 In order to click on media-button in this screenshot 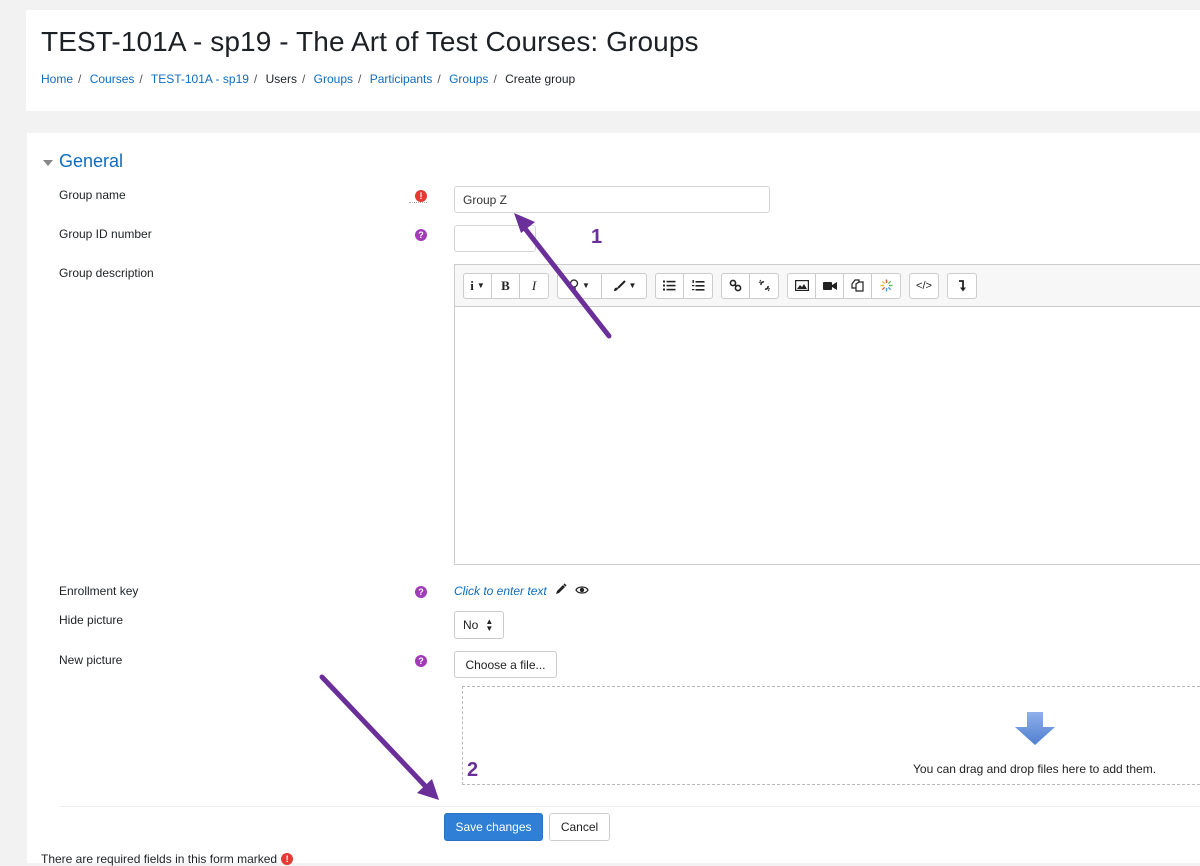, I will do `click(886, 286)`.